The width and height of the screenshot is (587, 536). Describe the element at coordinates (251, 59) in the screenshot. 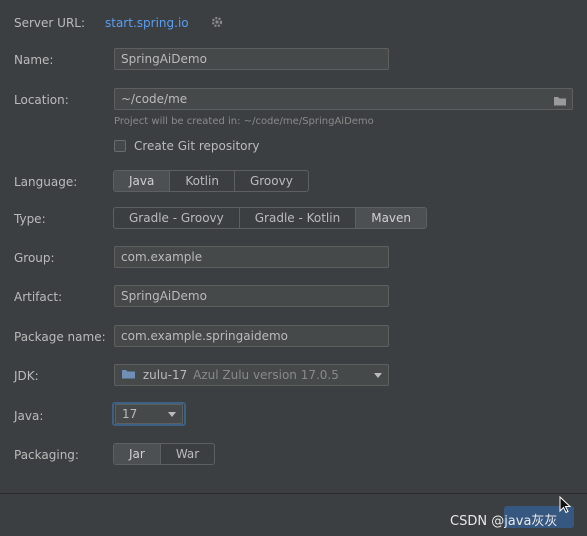

I see `name-field: SpringAiDemo` at that location.